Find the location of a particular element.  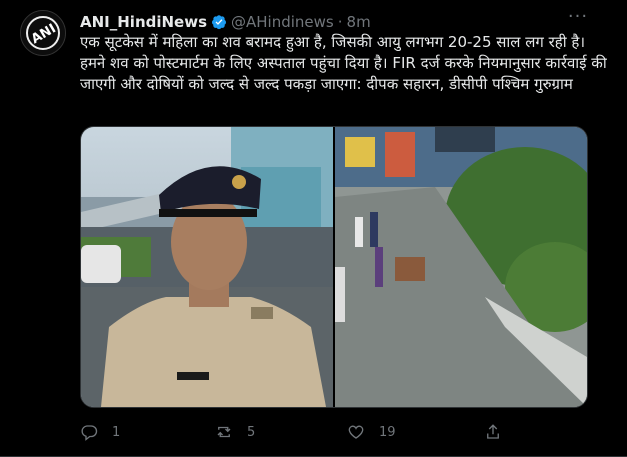

author-name: ANI_HindiNews is located at coordinates (143, 22).